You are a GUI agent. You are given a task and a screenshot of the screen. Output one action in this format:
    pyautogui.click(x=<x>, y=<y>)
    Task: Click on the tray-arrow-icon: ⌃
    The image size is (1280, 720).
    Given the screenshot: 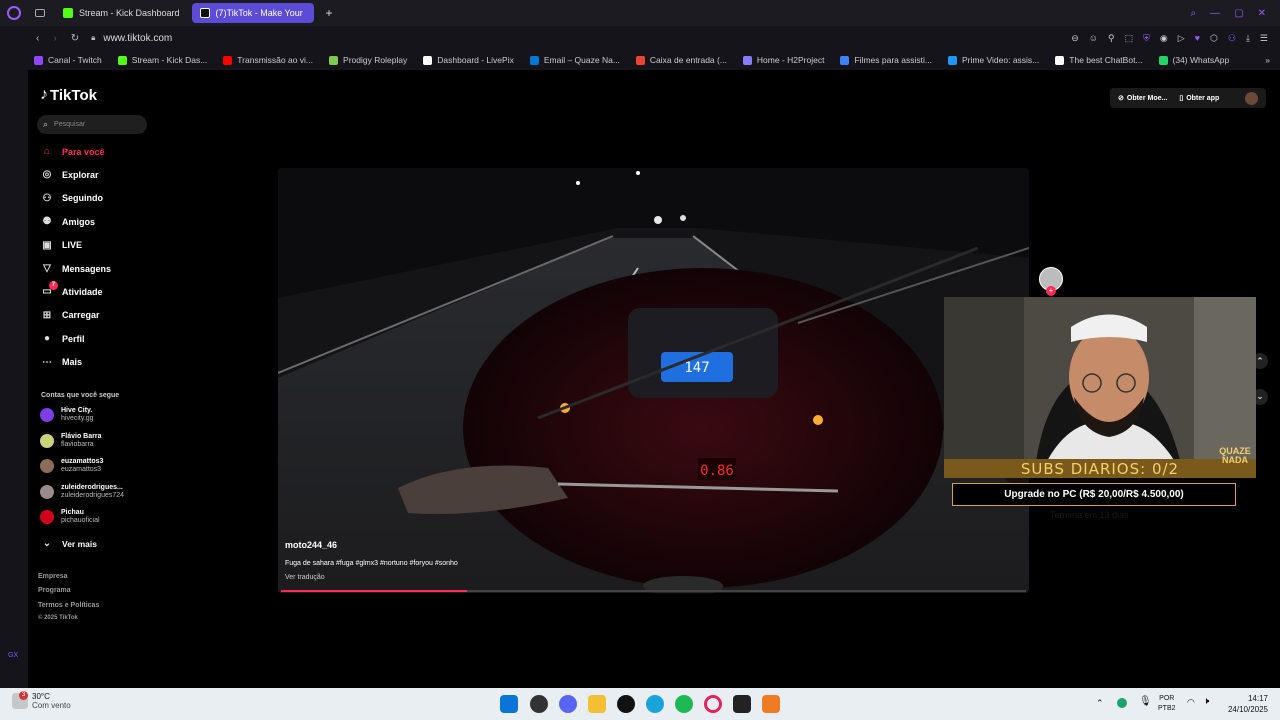 What is the action you would take?
    pyautogui.click(x=1100, y=703)
    